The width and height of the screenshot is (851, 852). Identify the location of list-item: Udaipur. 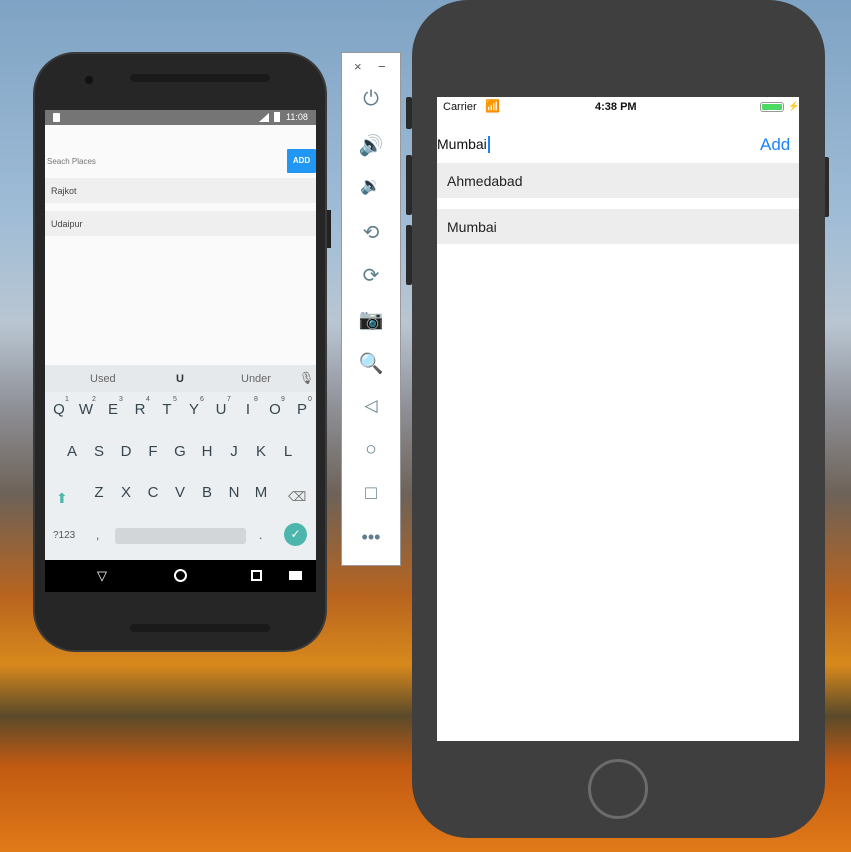
(180, 223).